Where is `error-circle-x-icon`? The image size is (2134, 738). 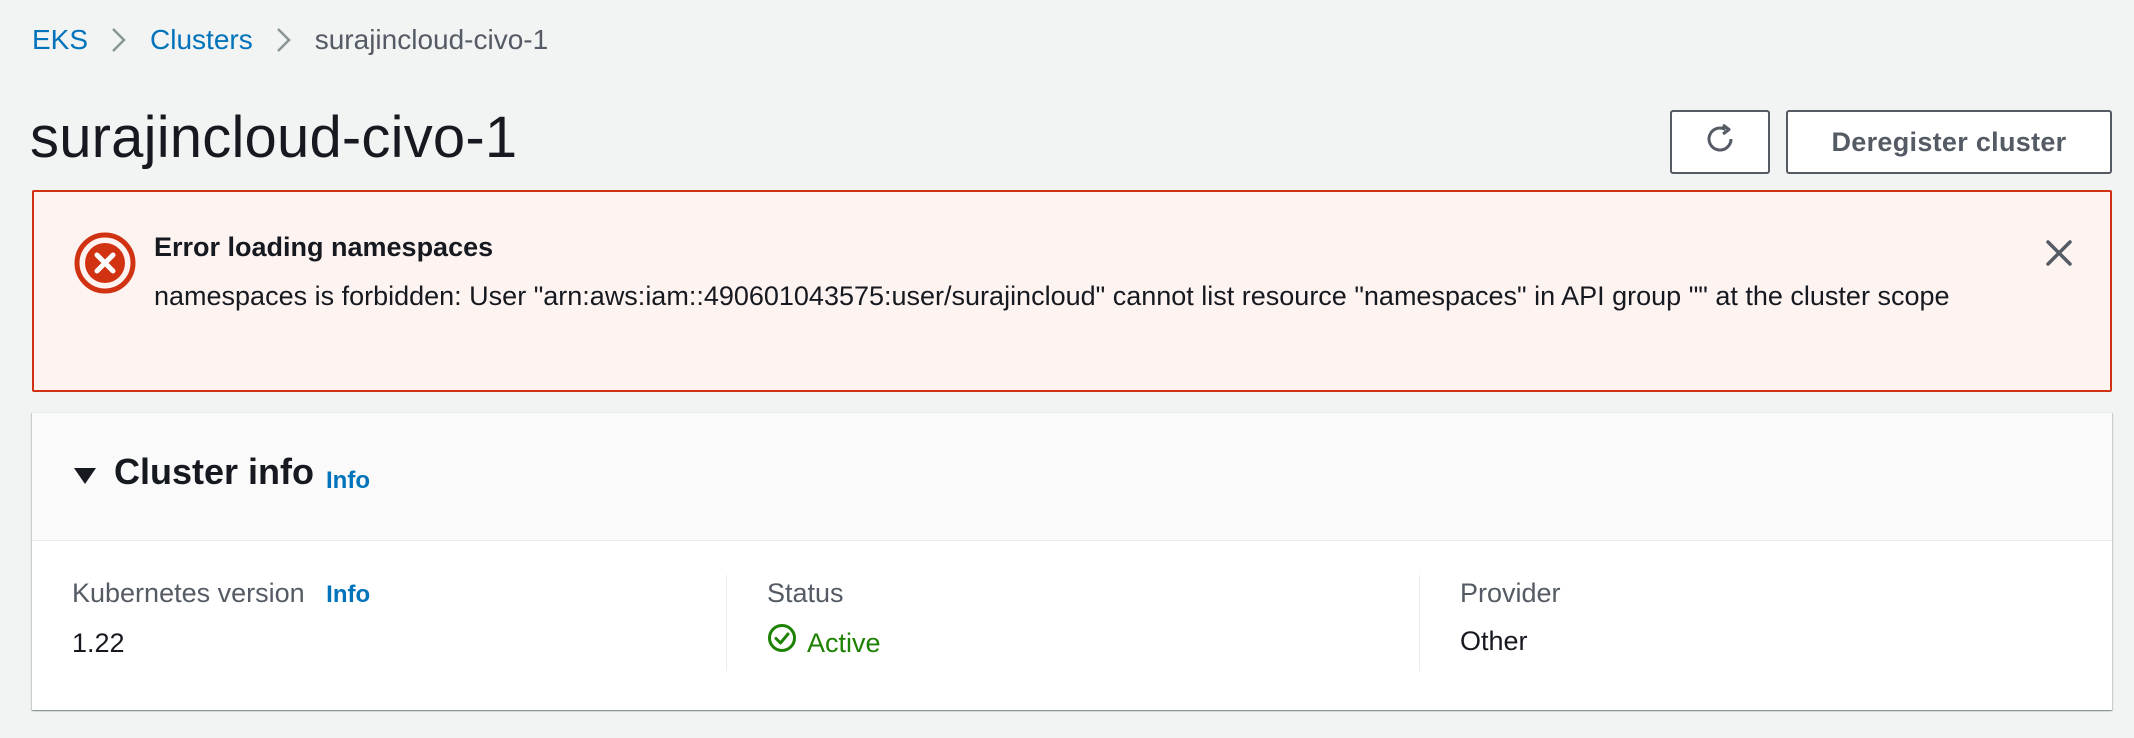
error-circle-x-icon is located at coordinates (105, 263).